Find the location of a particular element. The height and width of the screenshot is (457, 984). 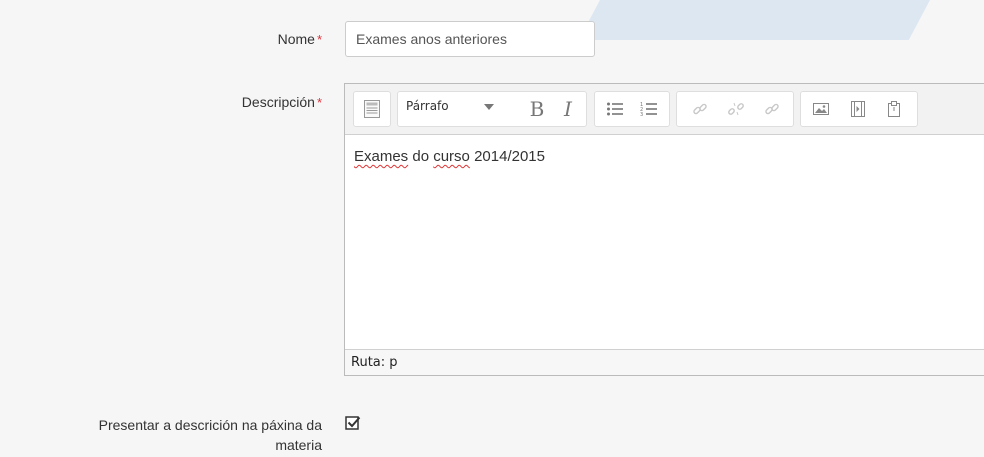

text-format-group: Párrafo B I is located at coordinates (492, 109).